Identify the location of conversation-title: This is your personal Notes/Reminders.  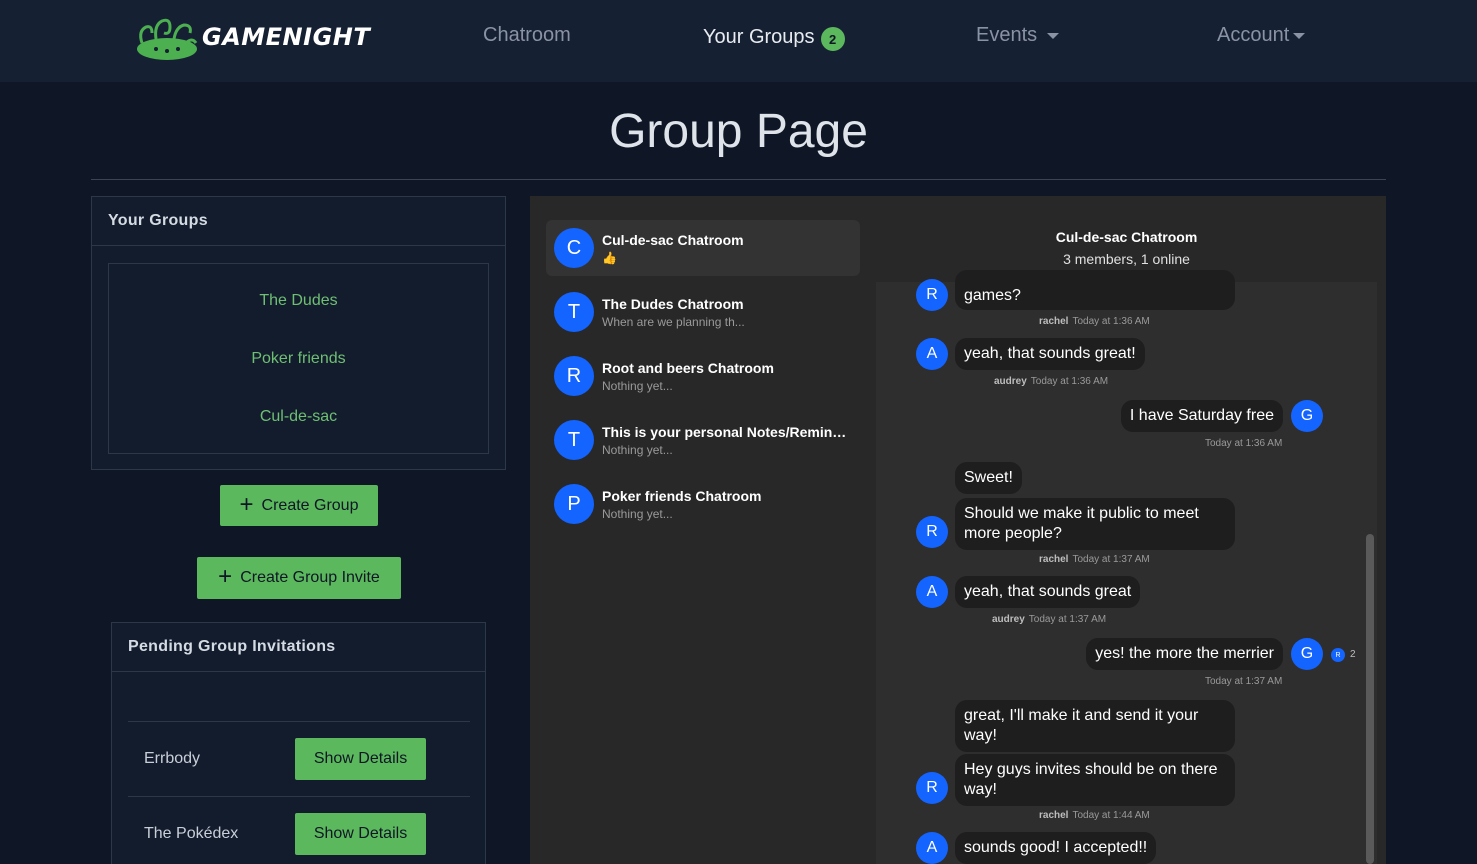
(727, 432).